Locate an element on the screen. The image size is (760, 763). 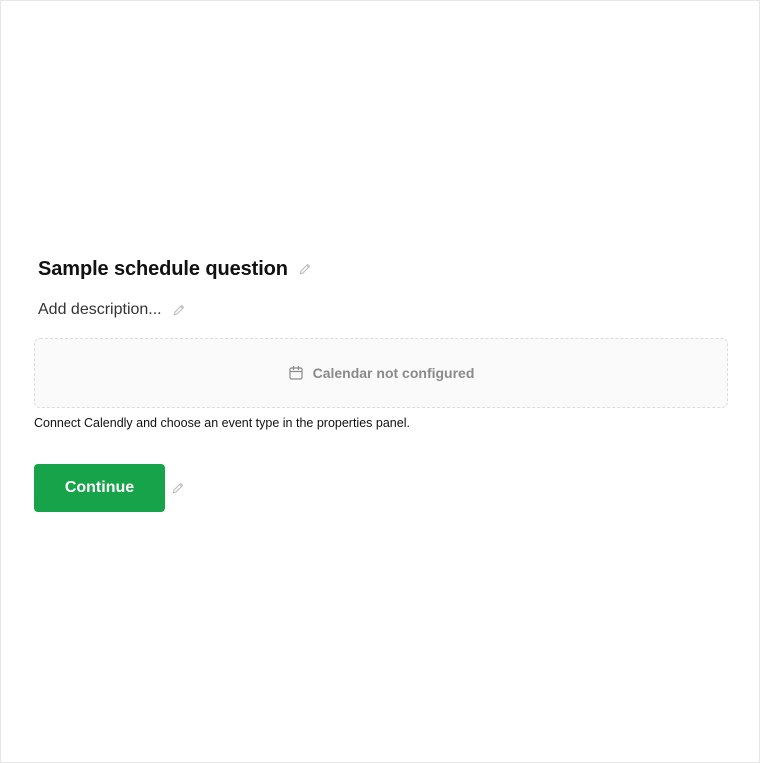
calendar-icon is located at coordinates (296, 373).